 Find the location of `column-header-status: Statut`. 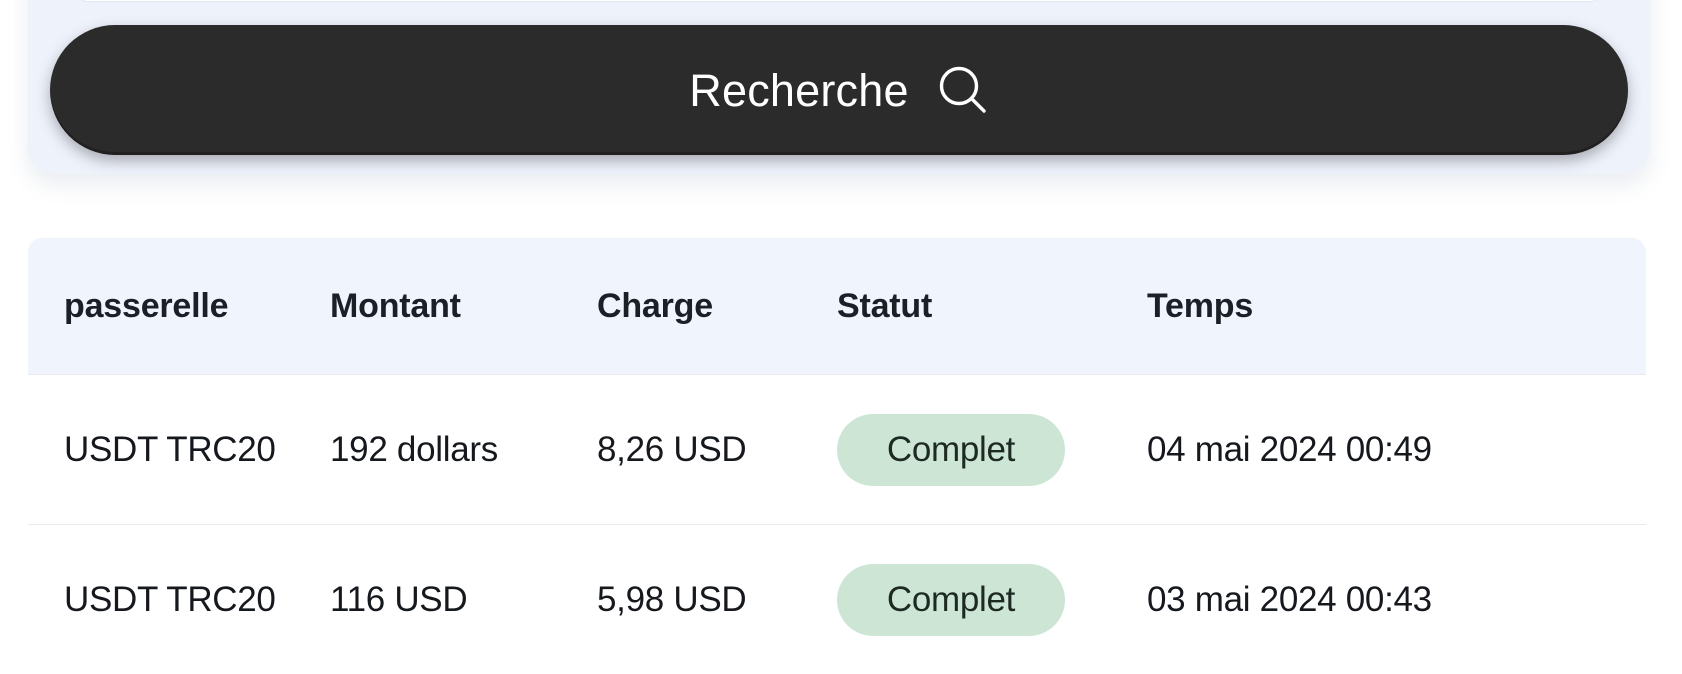

column-header-status: Statut is located at coordinates (885, 305).